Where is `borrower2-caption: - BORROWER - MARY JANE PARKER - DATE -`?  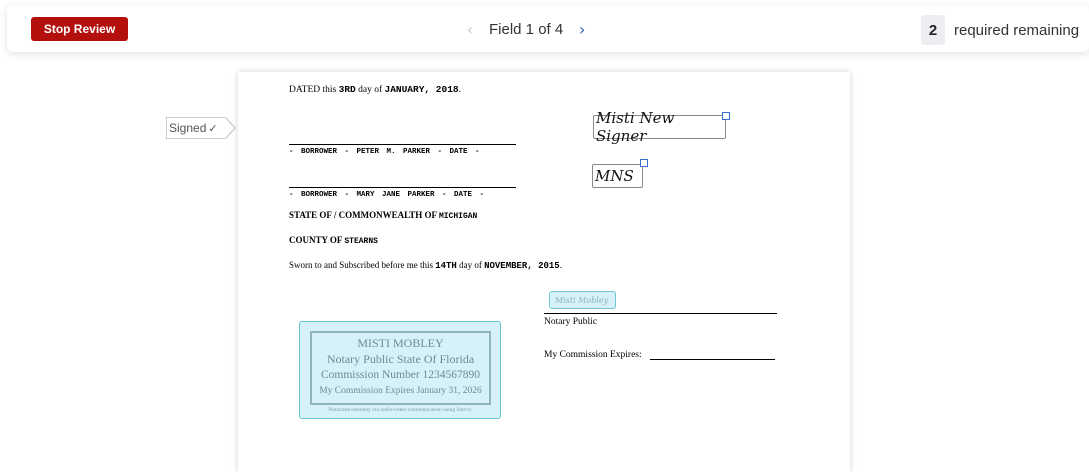
borrower2-caption: - BORROWER - MARY JANE PARKER - DATE - is located at coordinates (387, 195).